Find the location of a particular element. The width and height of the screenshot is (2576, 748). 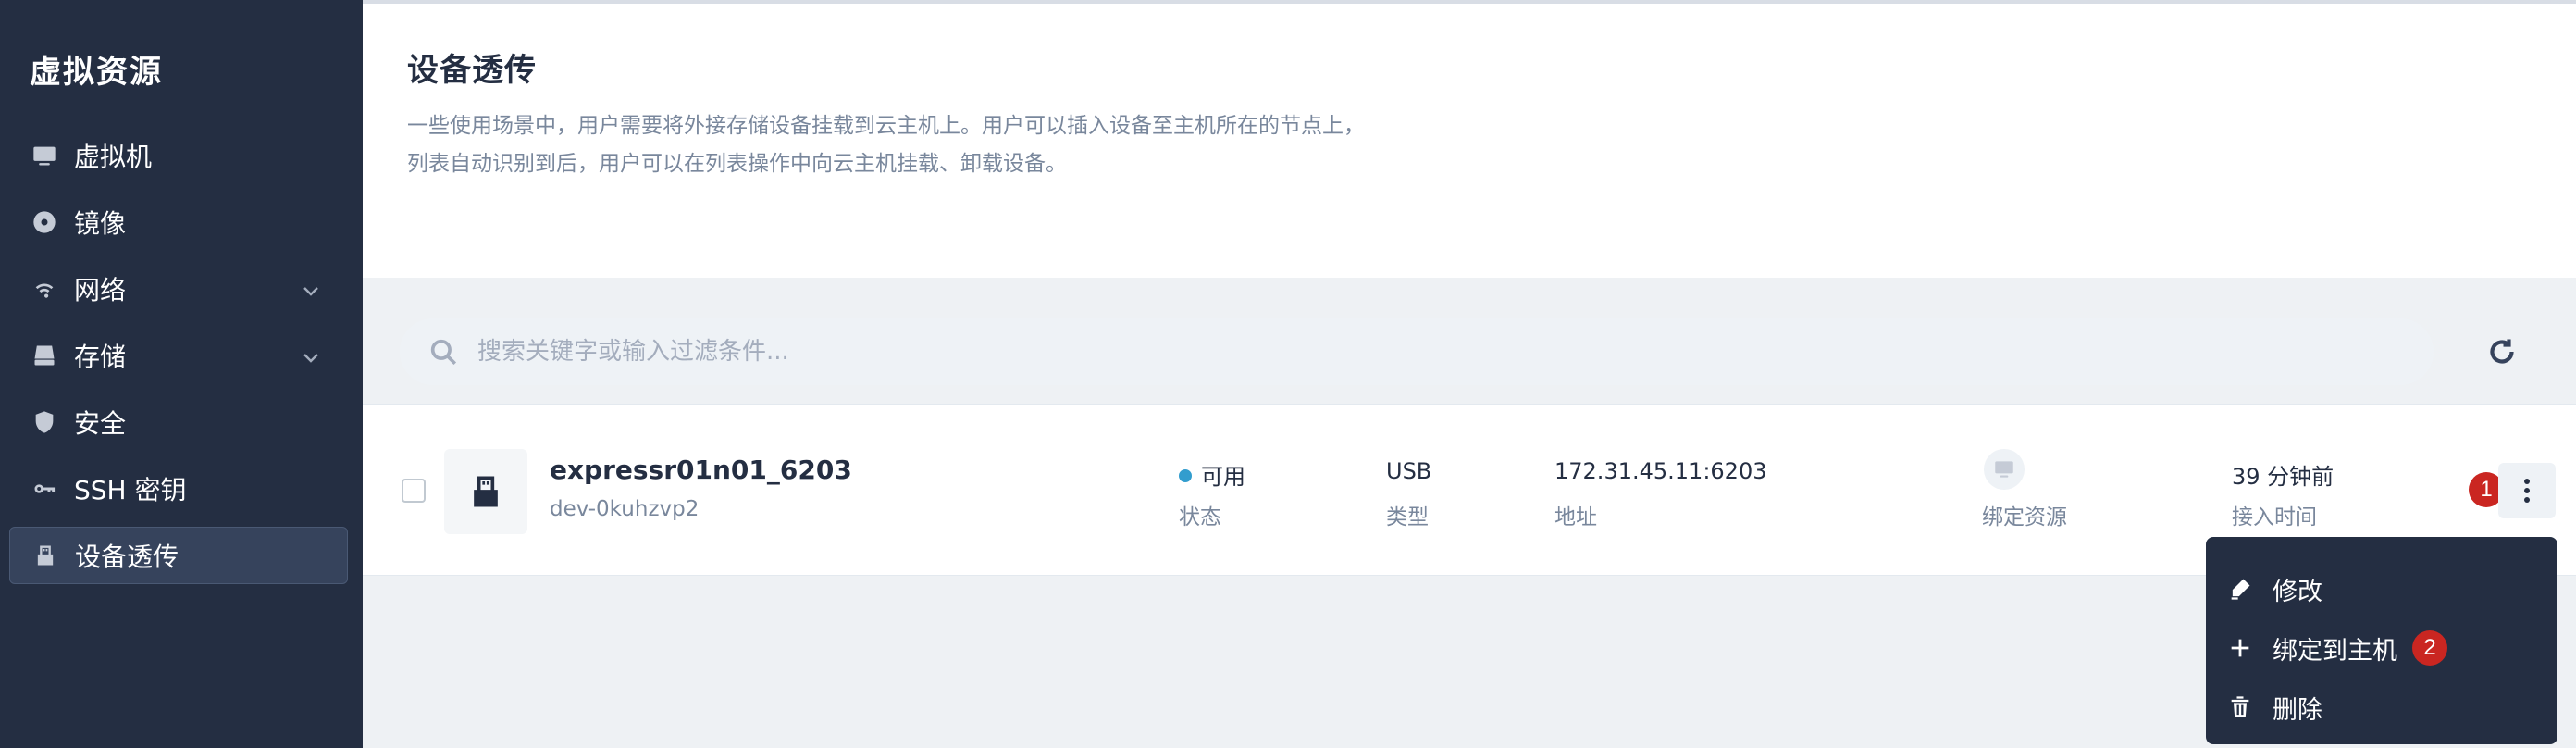

wifi-icon is located at coordinates (44, 289).